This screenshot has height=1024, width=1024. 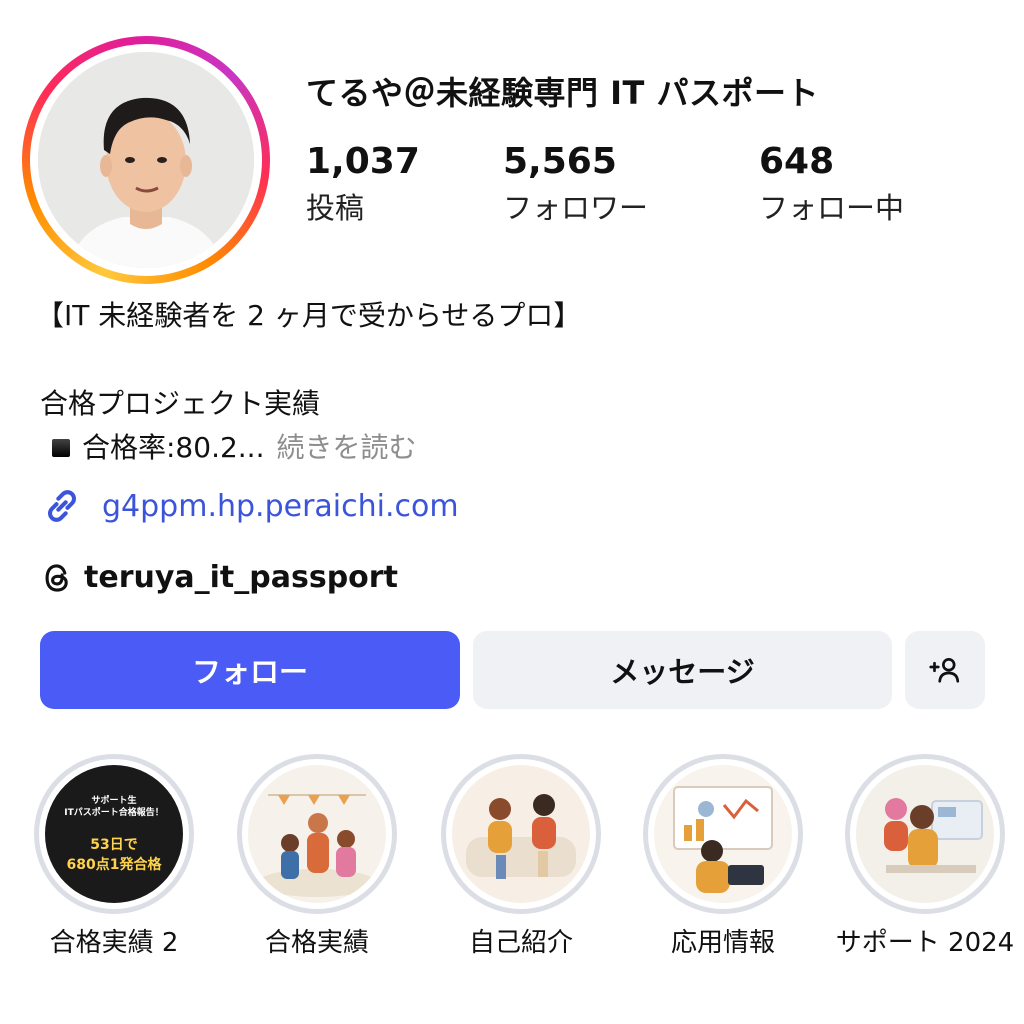 I want to click on add-user-icon, so click(x=944, y=670).